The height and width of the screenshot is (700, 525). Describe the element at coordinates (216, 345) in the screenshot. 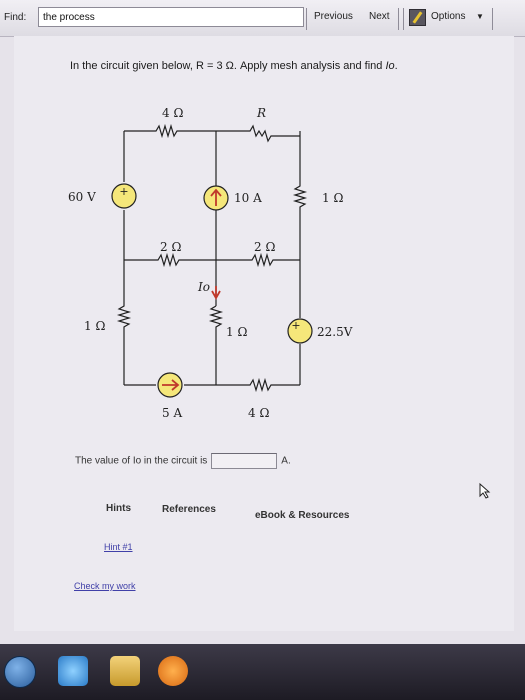

I see `resistor-center` at that location.